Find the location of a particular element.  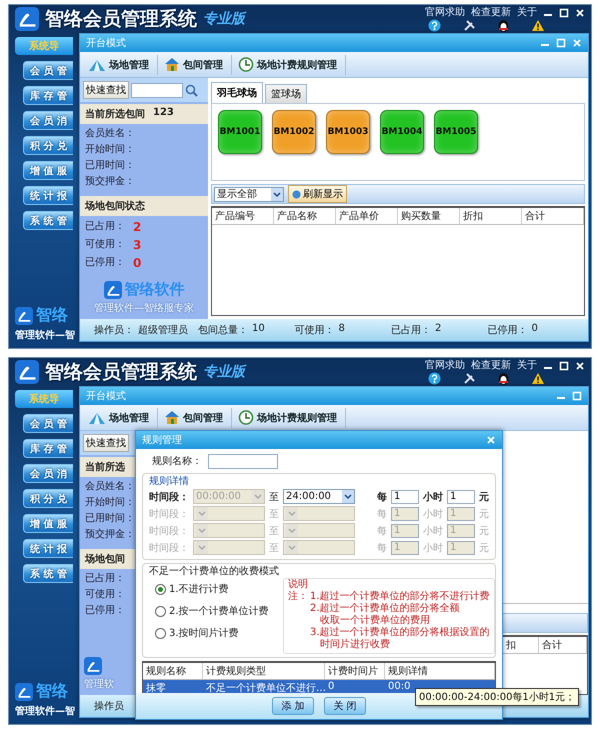

app-title: 智络会员管理系统 is located at coordinates (121, 19).